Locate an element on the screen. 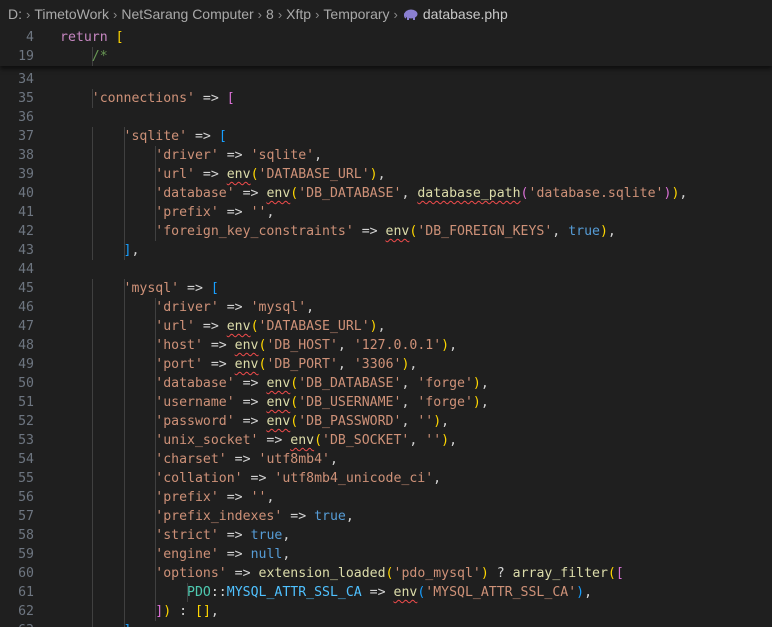 The width and height of the screenshot is (772, 627). line-number: 59 is located at coordinates (26, 554).